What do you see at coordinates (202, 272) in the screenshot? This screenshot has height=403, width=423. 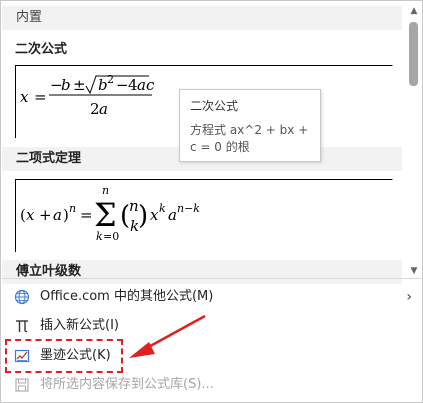 I see `formula-title-fourier: 傅立叶级数` at bounding box center [202, 272].